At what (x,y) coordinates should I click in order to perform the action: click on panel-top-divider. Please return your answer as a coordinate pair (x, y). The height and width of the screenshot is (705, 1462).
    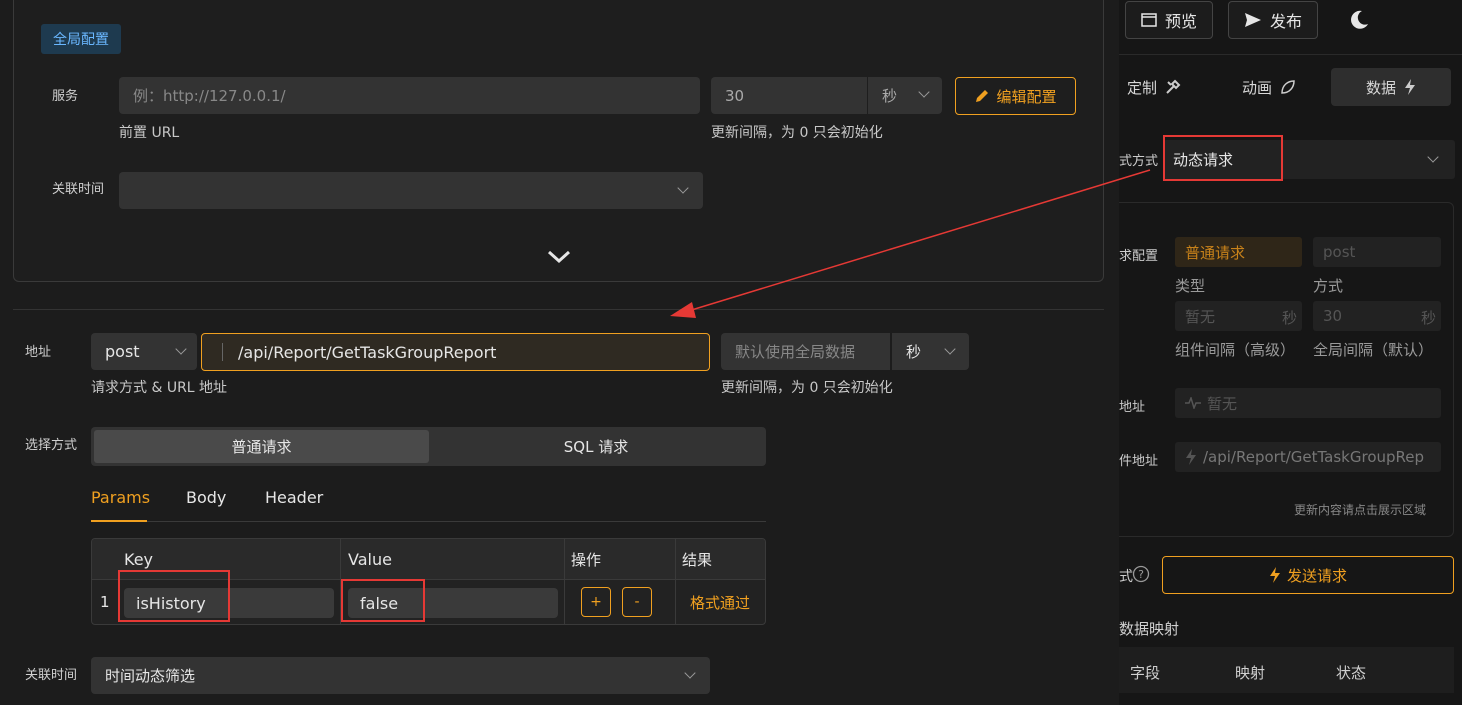
    Looking at the image, I should click on (1290, 54).